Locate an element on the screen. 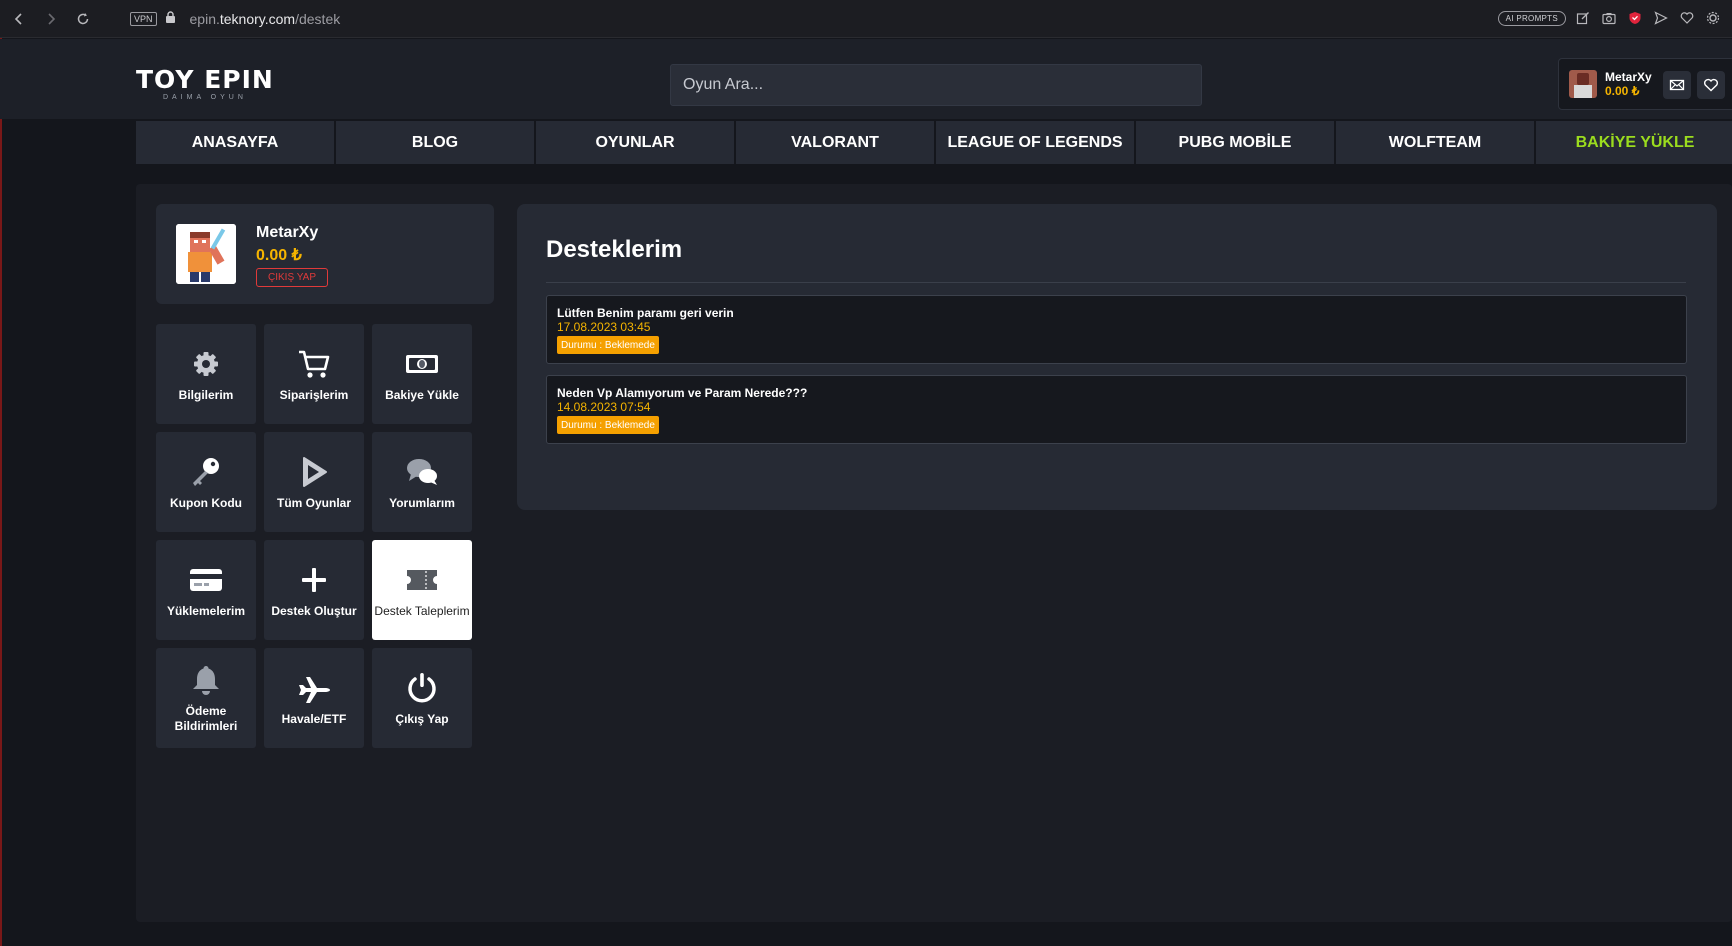 The height and width of the screenshot is (946, 1732). header-user-box: MetarXy 0.00 ₺ is located at coordinates (1645, 84).